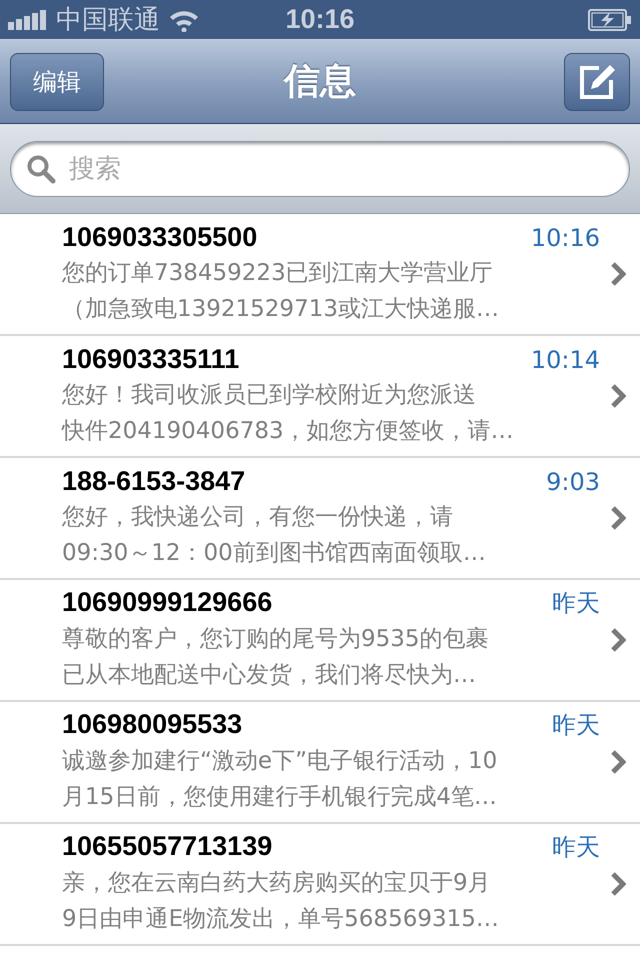  I want to click on message-time: 10:16, so click(565, 238).